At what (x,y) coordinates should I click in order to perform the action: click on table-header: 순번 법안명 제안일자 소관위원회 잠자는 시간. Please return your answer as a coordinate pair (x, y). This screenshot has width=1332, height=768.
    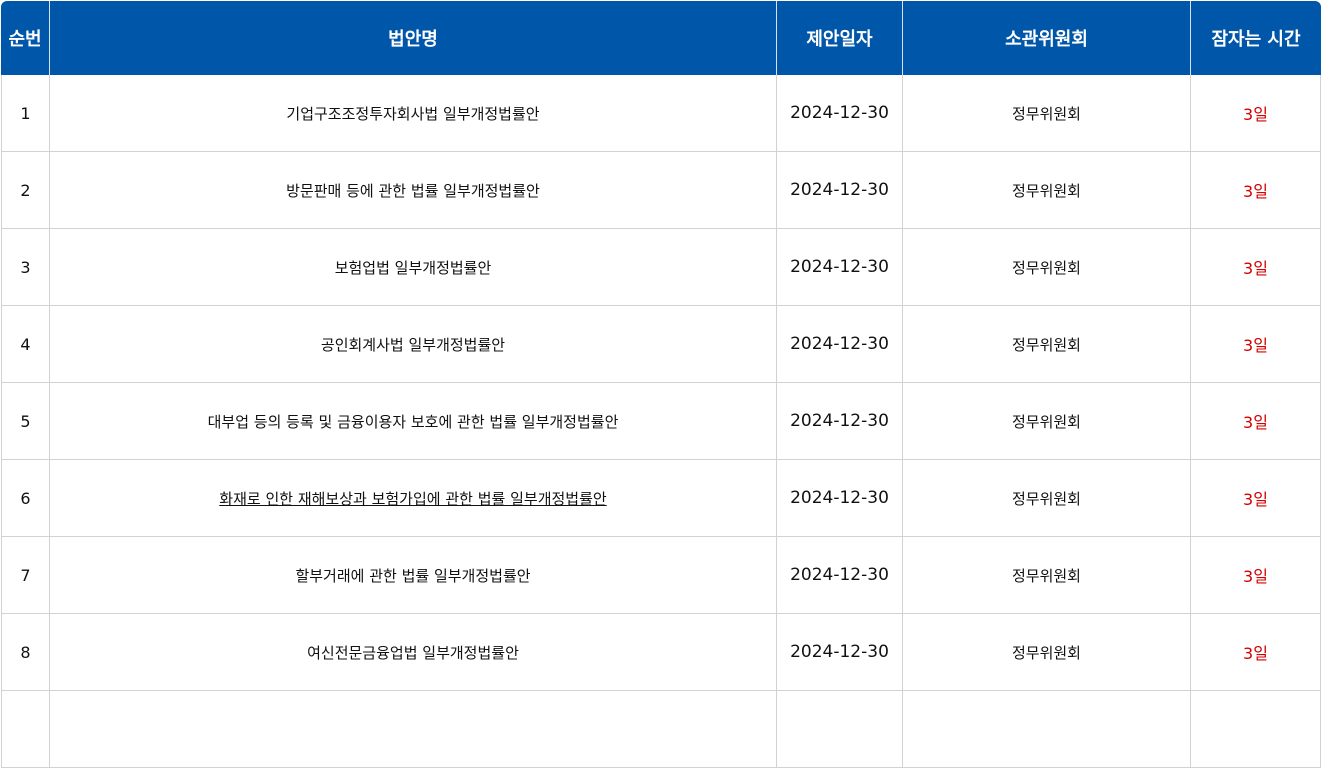
    Looking at the image, I should click on (661, 38).